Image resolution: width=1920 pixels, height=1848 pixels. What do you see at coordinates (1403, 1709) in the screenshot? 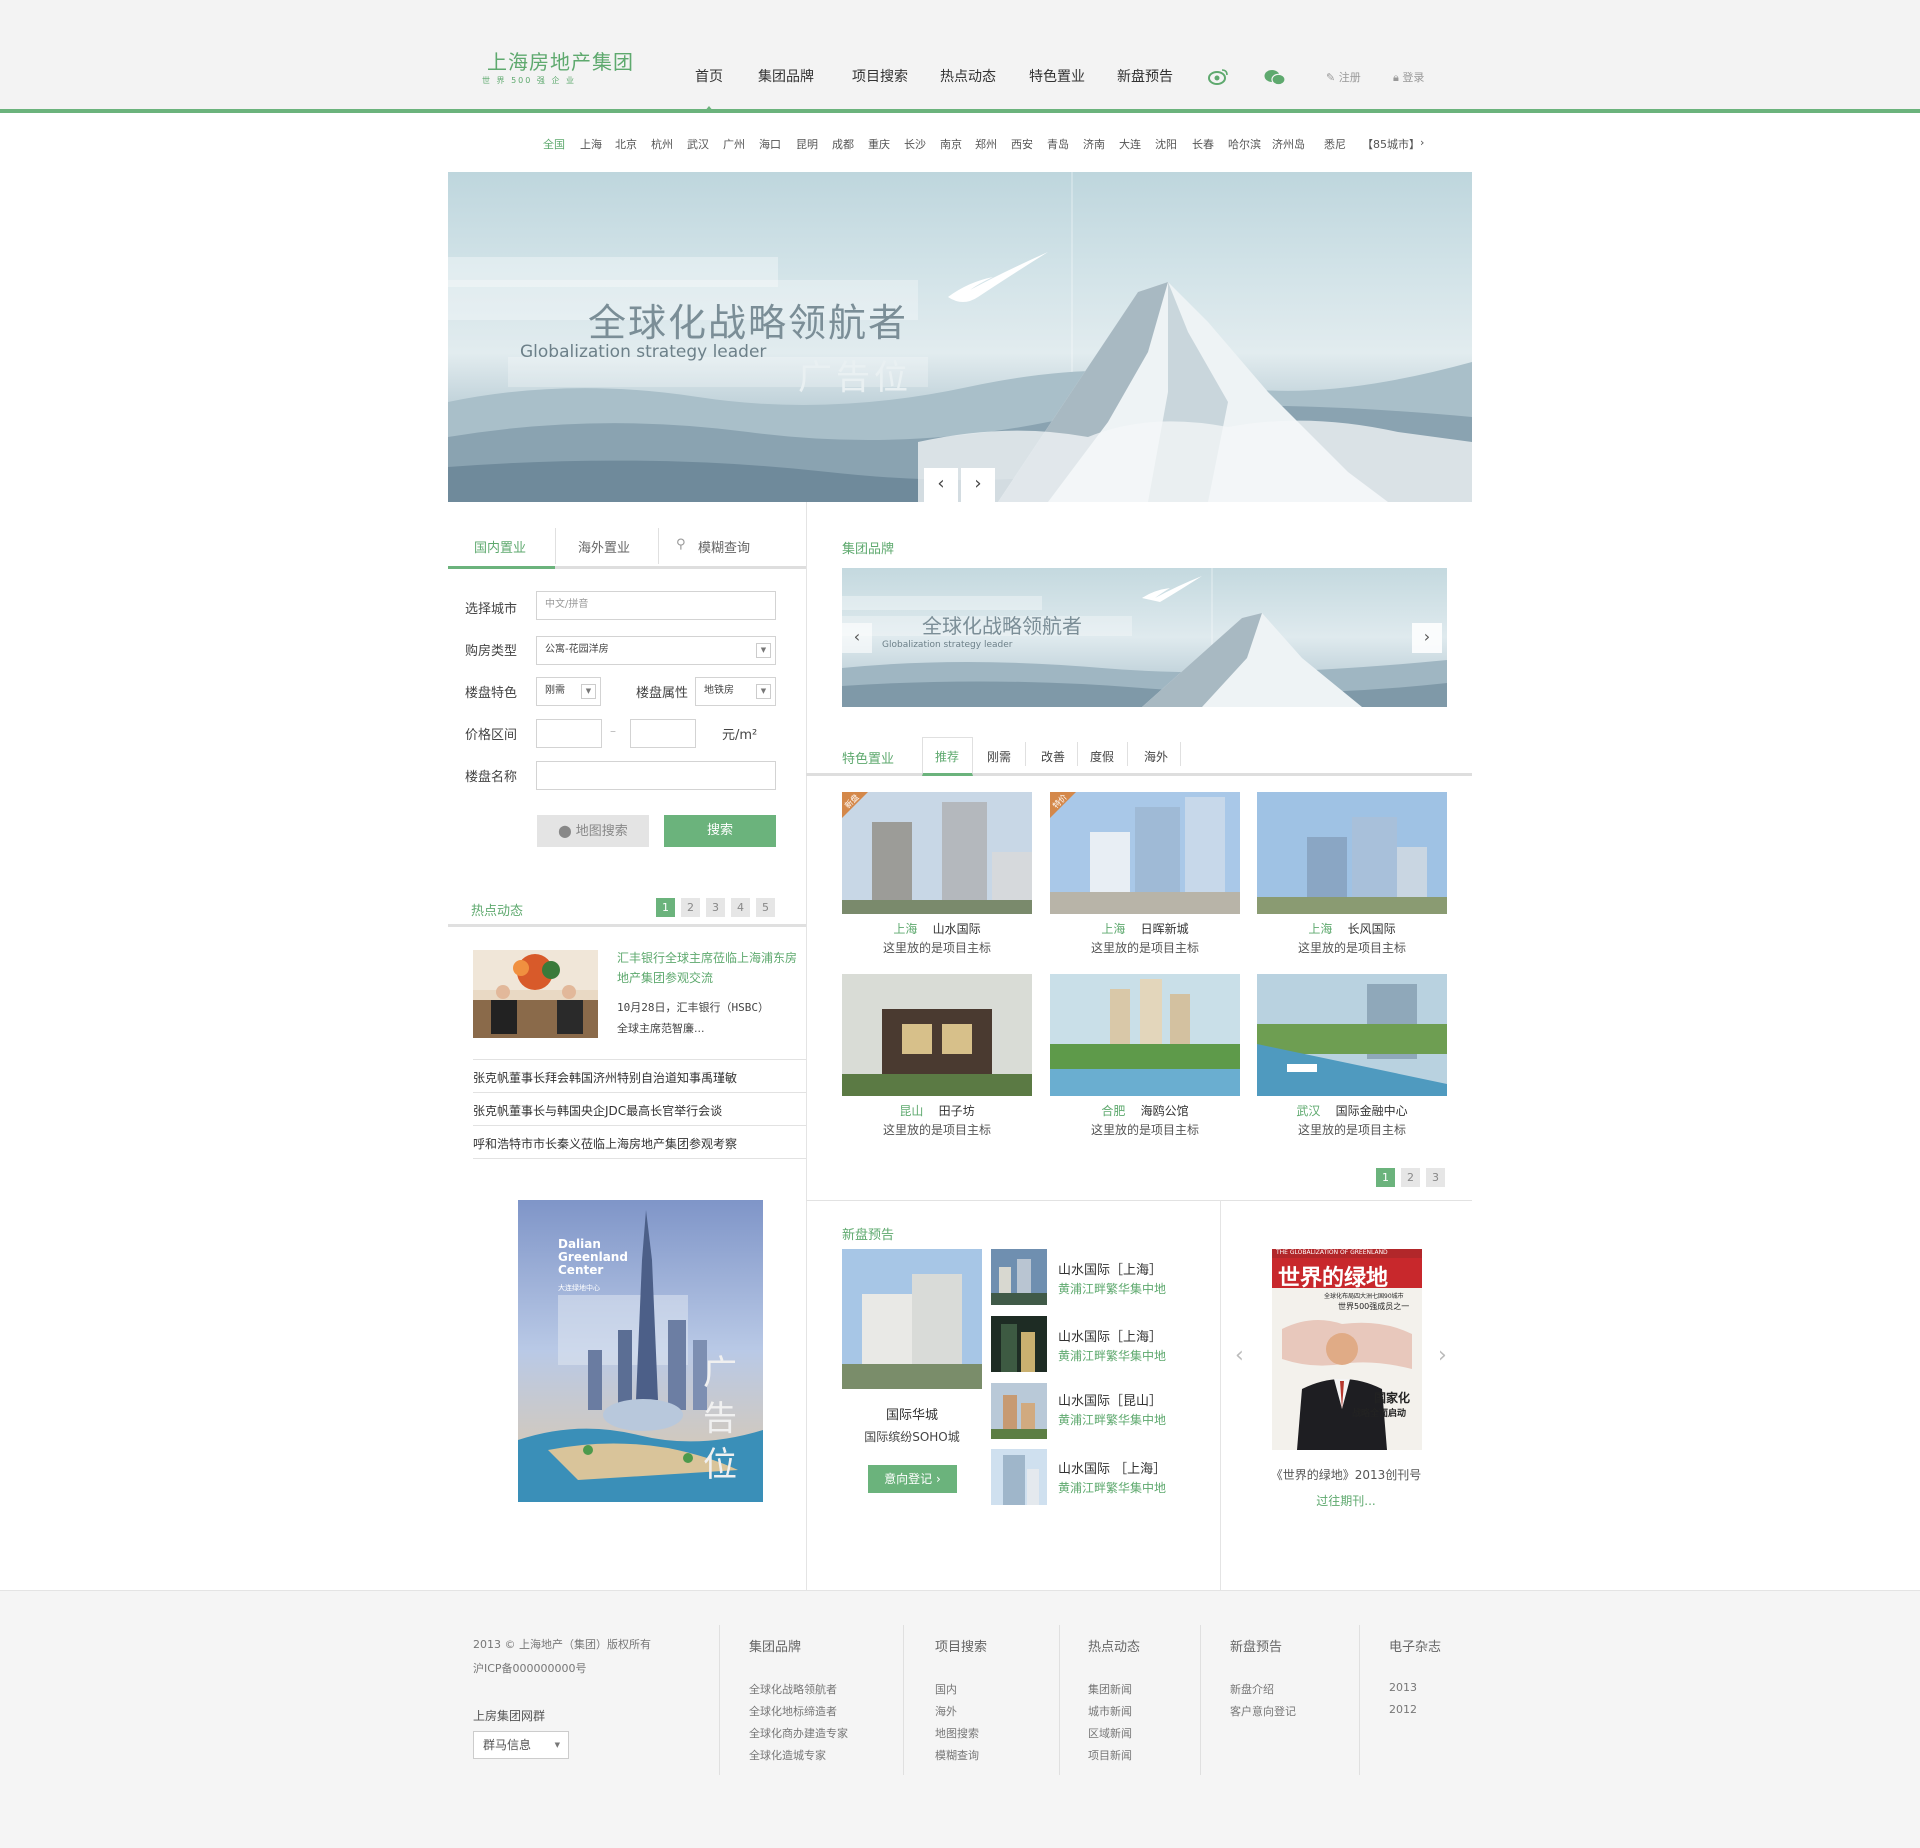
I see `footer-link: 2012` at bounding box center [1403, 1709].